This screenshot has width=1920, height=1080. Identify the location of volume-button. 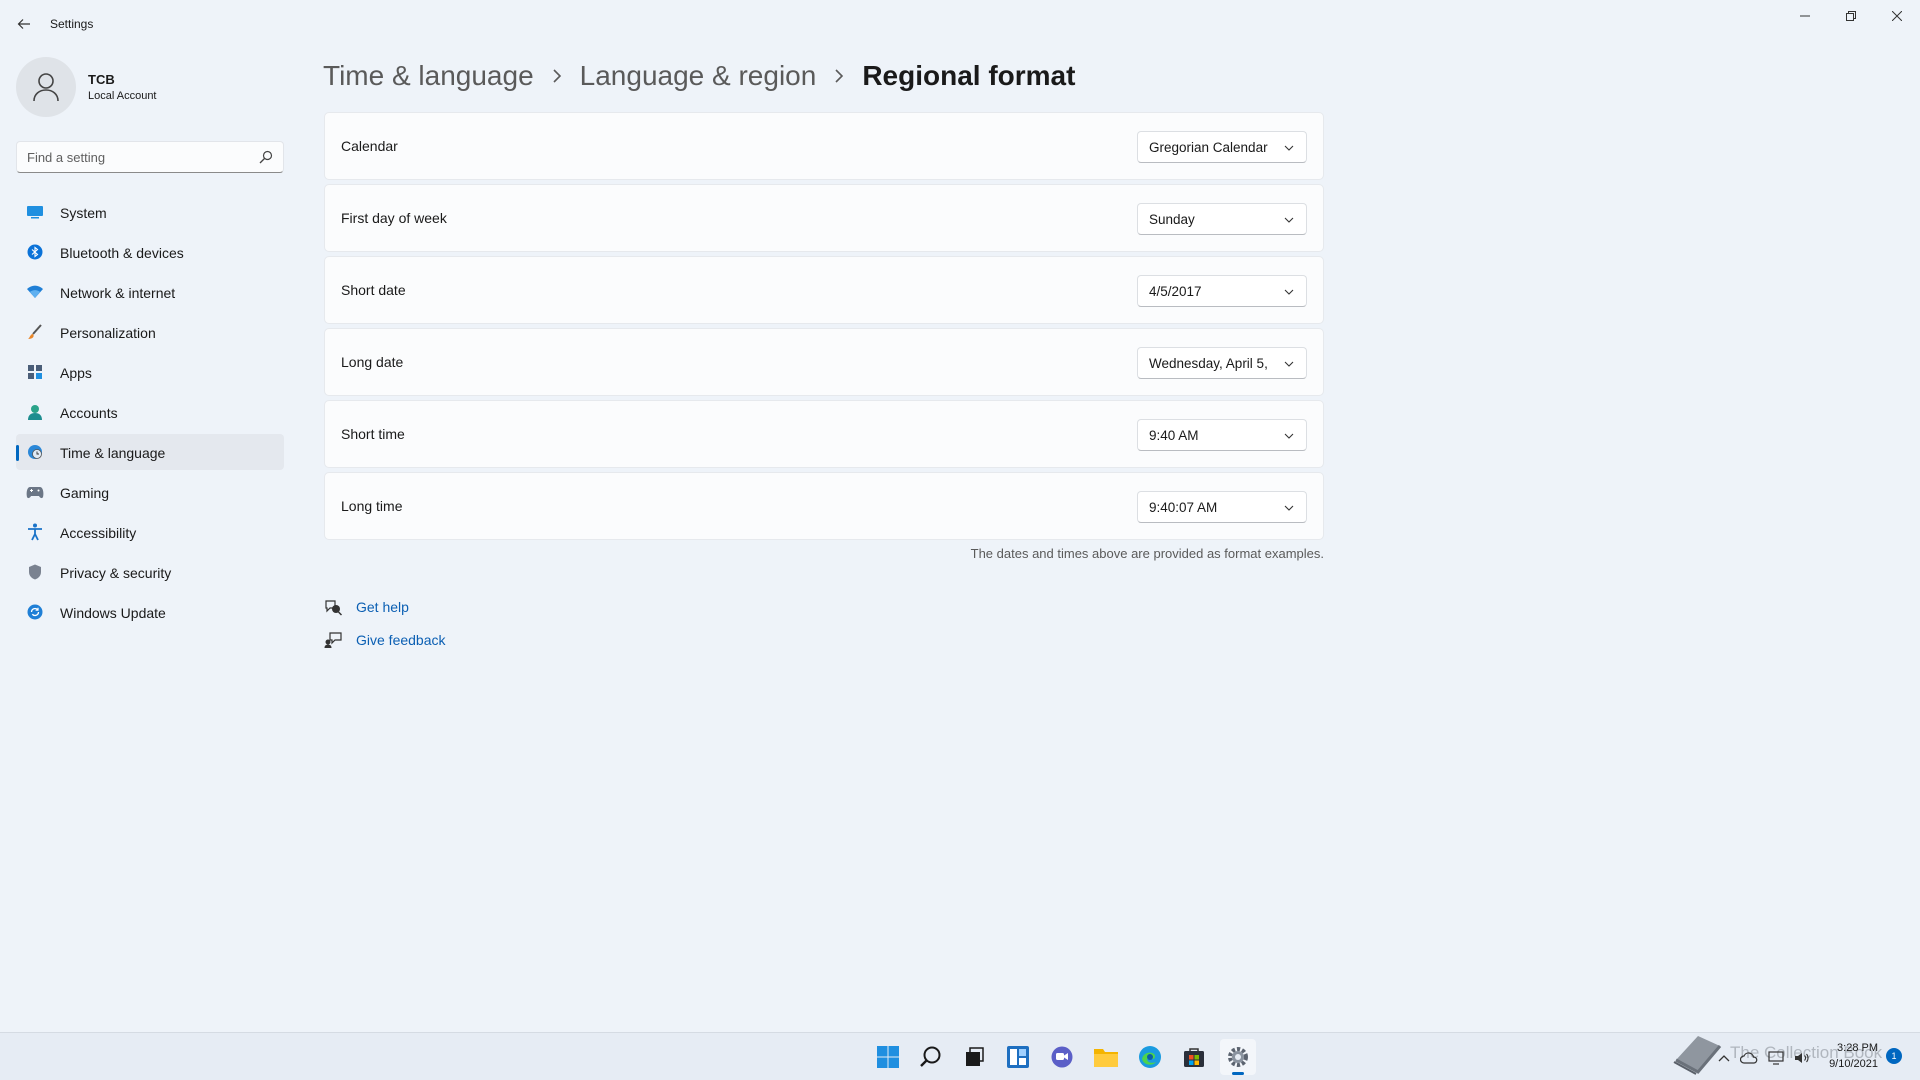
(1802, 1058).